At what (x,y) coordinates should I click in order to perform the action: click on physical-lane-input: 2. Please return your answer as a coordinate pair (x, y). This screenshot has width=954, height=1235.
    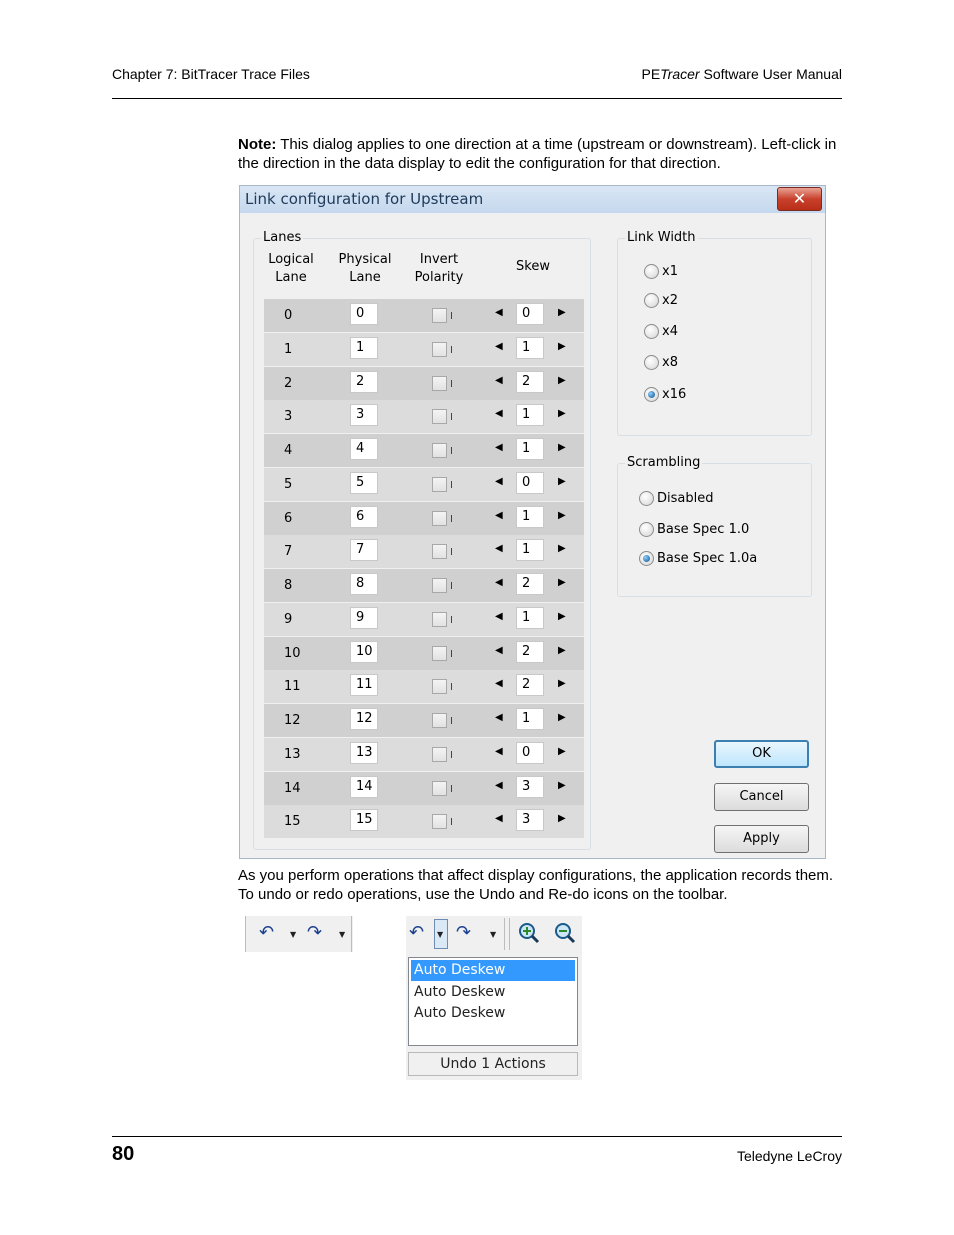
    Looking at the image, I should click on (364, 381).